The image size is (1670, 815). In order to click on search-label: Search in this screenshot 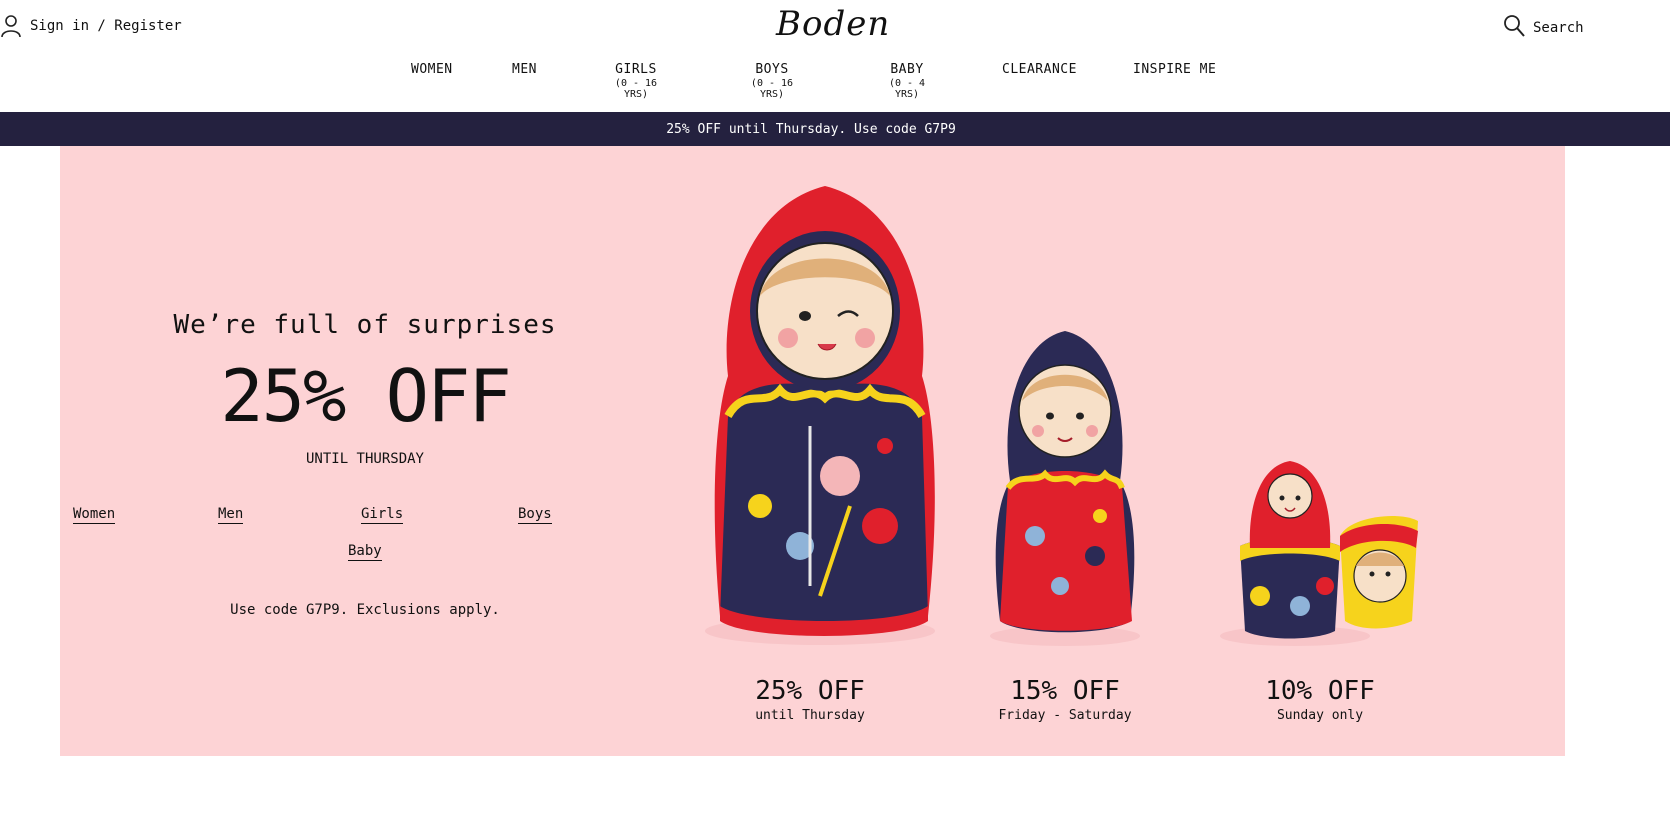, I will do `click(1558, 28)`.